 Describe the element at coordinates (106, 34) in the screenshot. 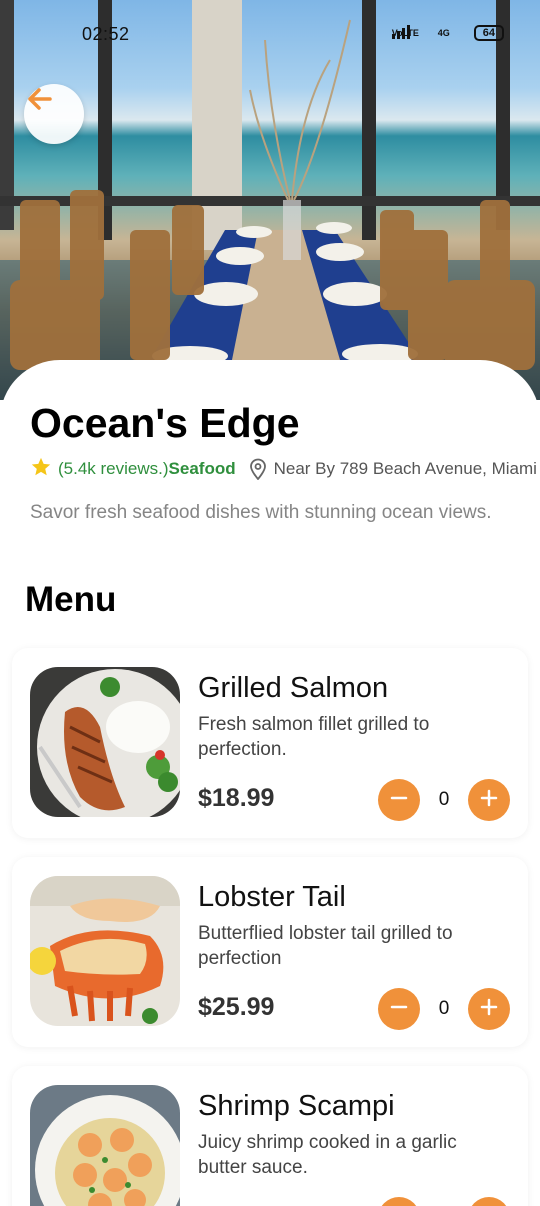

I see `status-time: 02:52` at that location.